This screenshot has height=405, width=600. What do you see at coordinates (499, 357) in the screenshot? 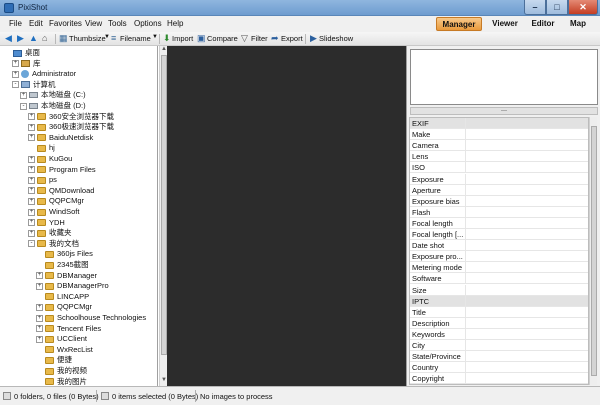
I see `metadata-row: State/Province` at bounding box center [499, 357].